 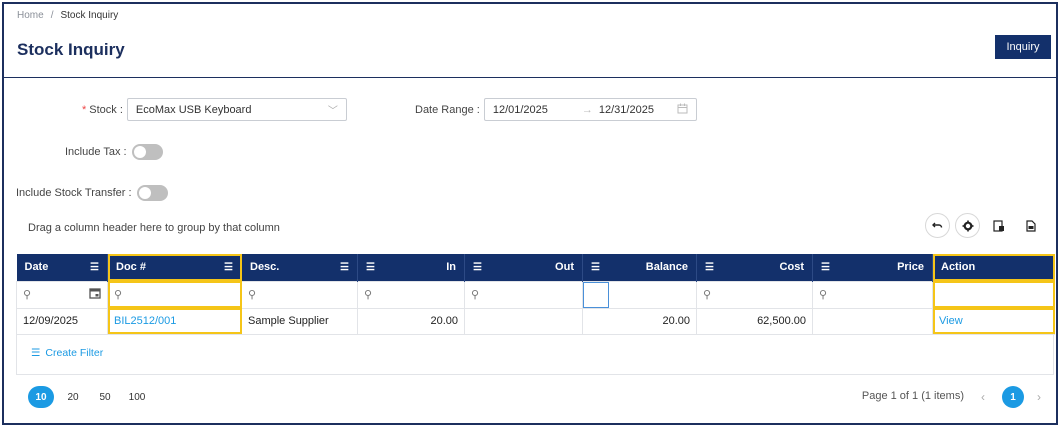 I want to click on cell-desc: Sample Supplier, so click(x=299, y=321).